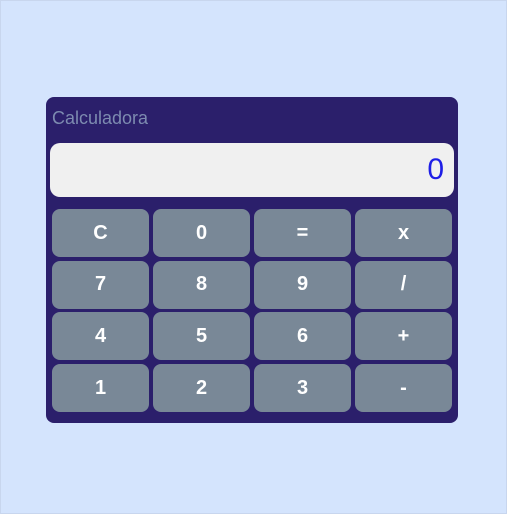 The width and height of the screenshot is (507, 514). I want to click on digit-4-button: 4, so click(100, 336).